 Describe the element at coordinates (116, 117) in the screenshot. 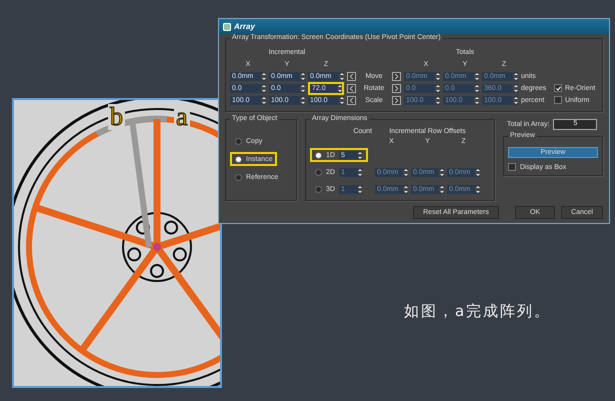

I see `letter-label: b` at that location.